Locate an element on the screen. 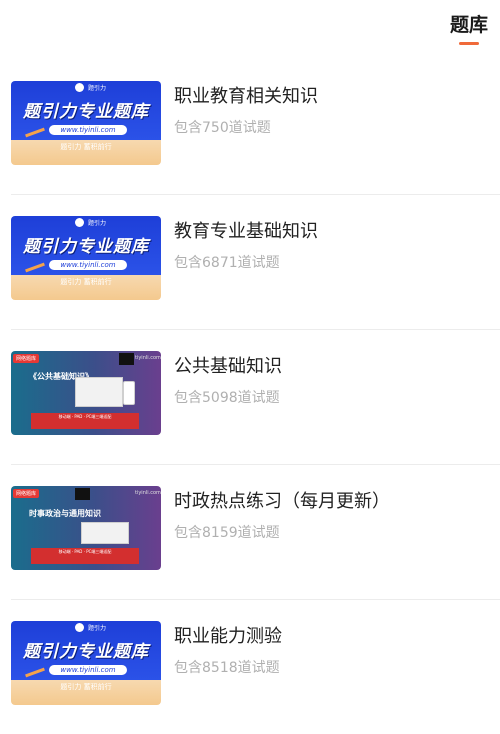 The width and height of the screenshot is (500, 734). phone-icon is located at coordinates (129, 393).